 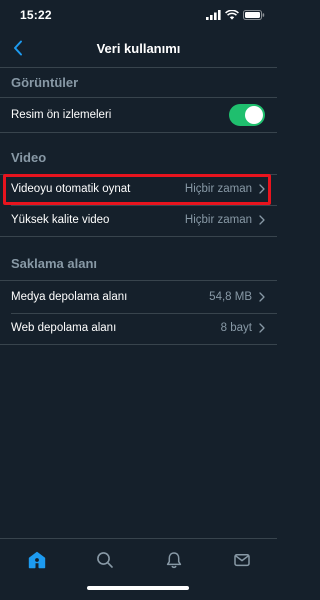 I want to click on tab-notifications, so click(x=174, y=560).